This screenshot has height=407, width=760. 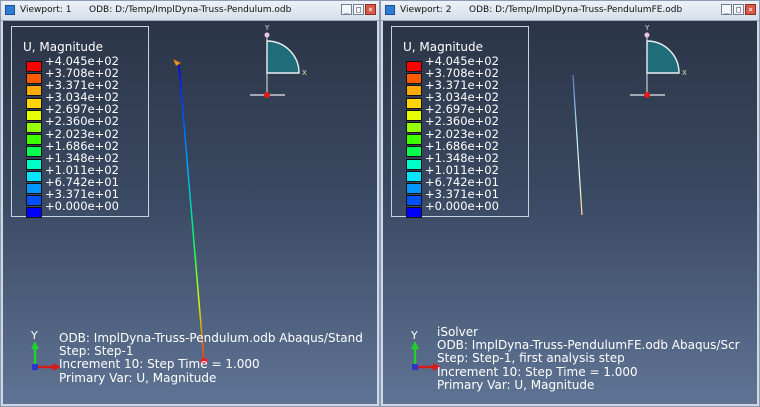 I want to click on viewport-title: Viewport: 1, so click(x=46, y=10).